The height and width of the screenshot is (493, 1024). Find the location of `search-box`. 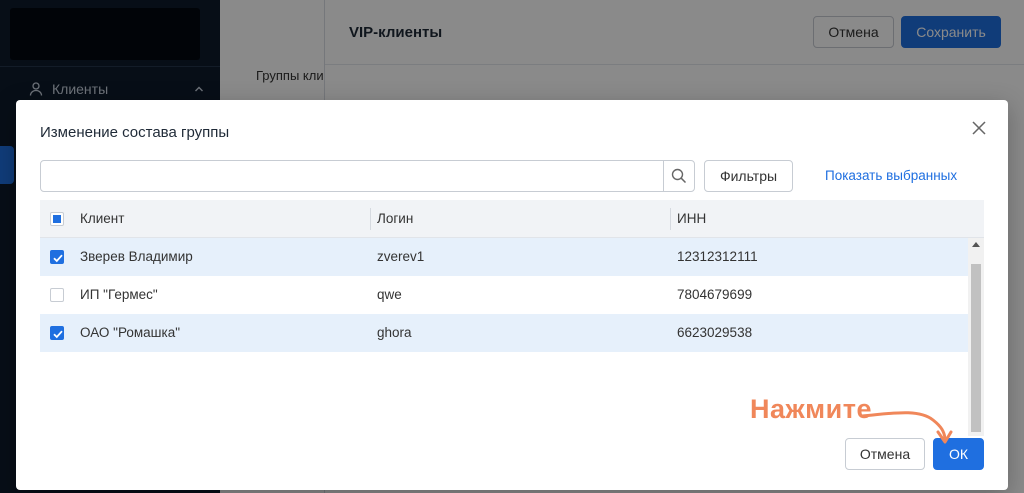

search-box is located at coordinates (367, 176).